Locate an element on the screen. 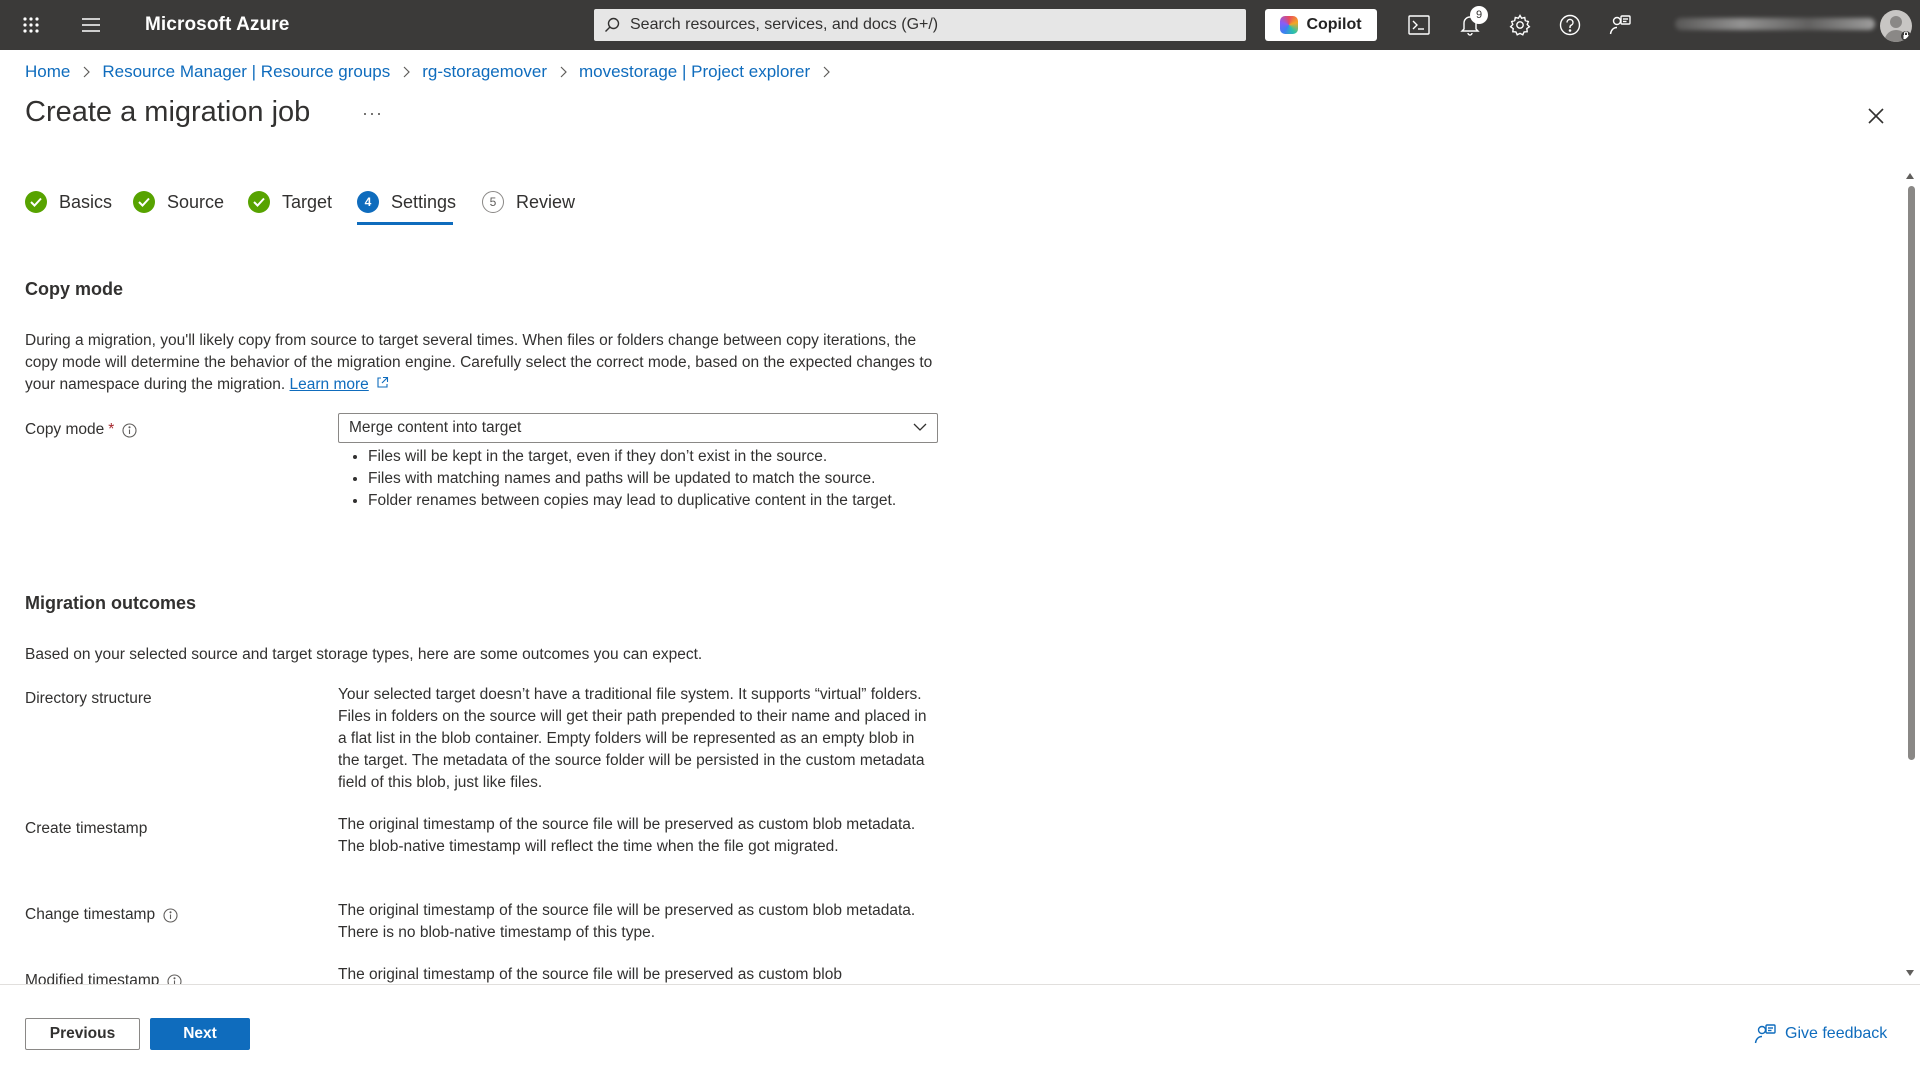  app-launcher-icon is located at coordinates (31, 25).